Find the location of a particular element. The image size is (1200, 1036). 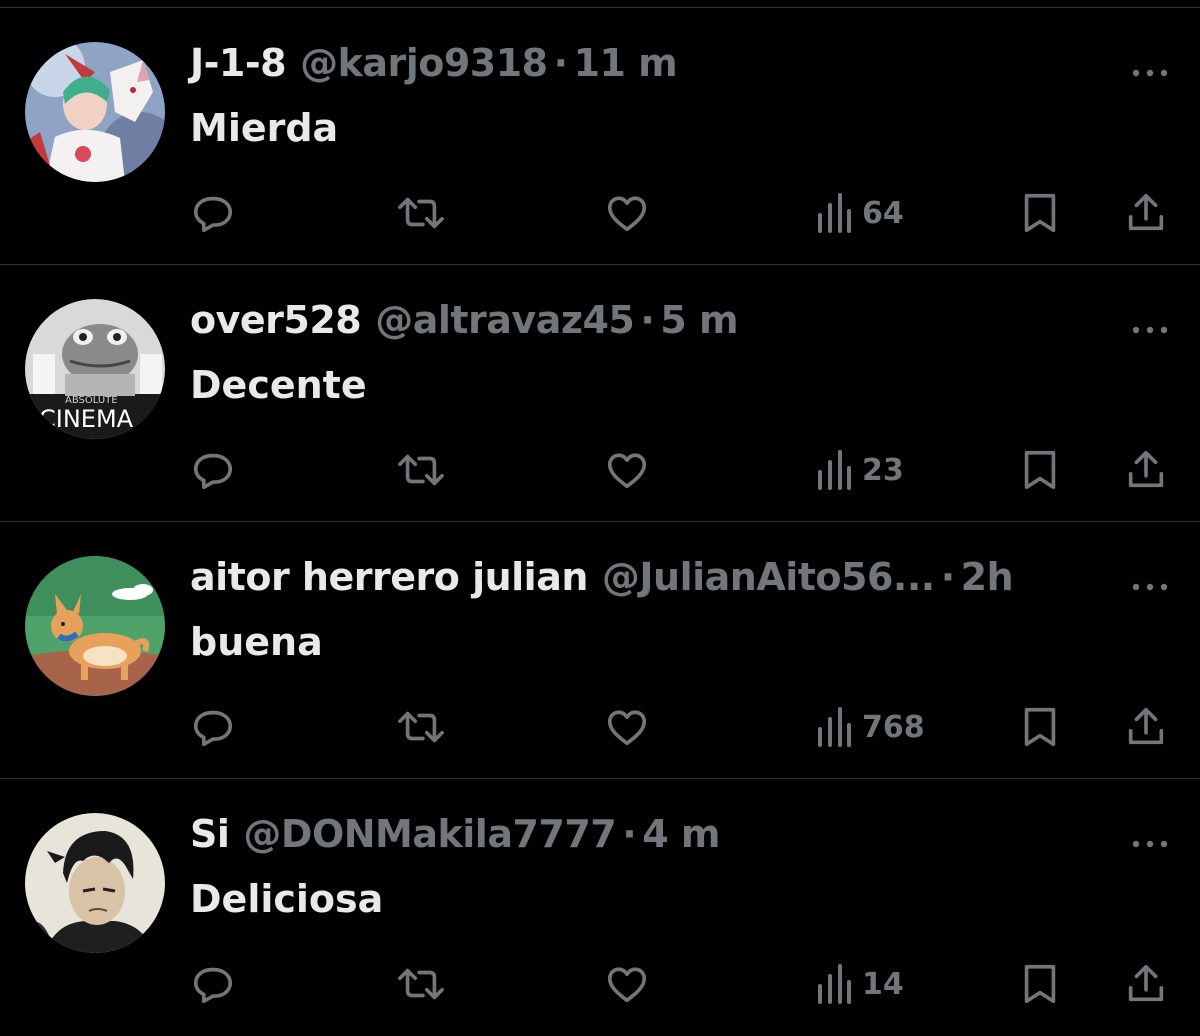

tweet-header: Si @DONMakila7777 · 4 m is located at coordinates (650, 838).